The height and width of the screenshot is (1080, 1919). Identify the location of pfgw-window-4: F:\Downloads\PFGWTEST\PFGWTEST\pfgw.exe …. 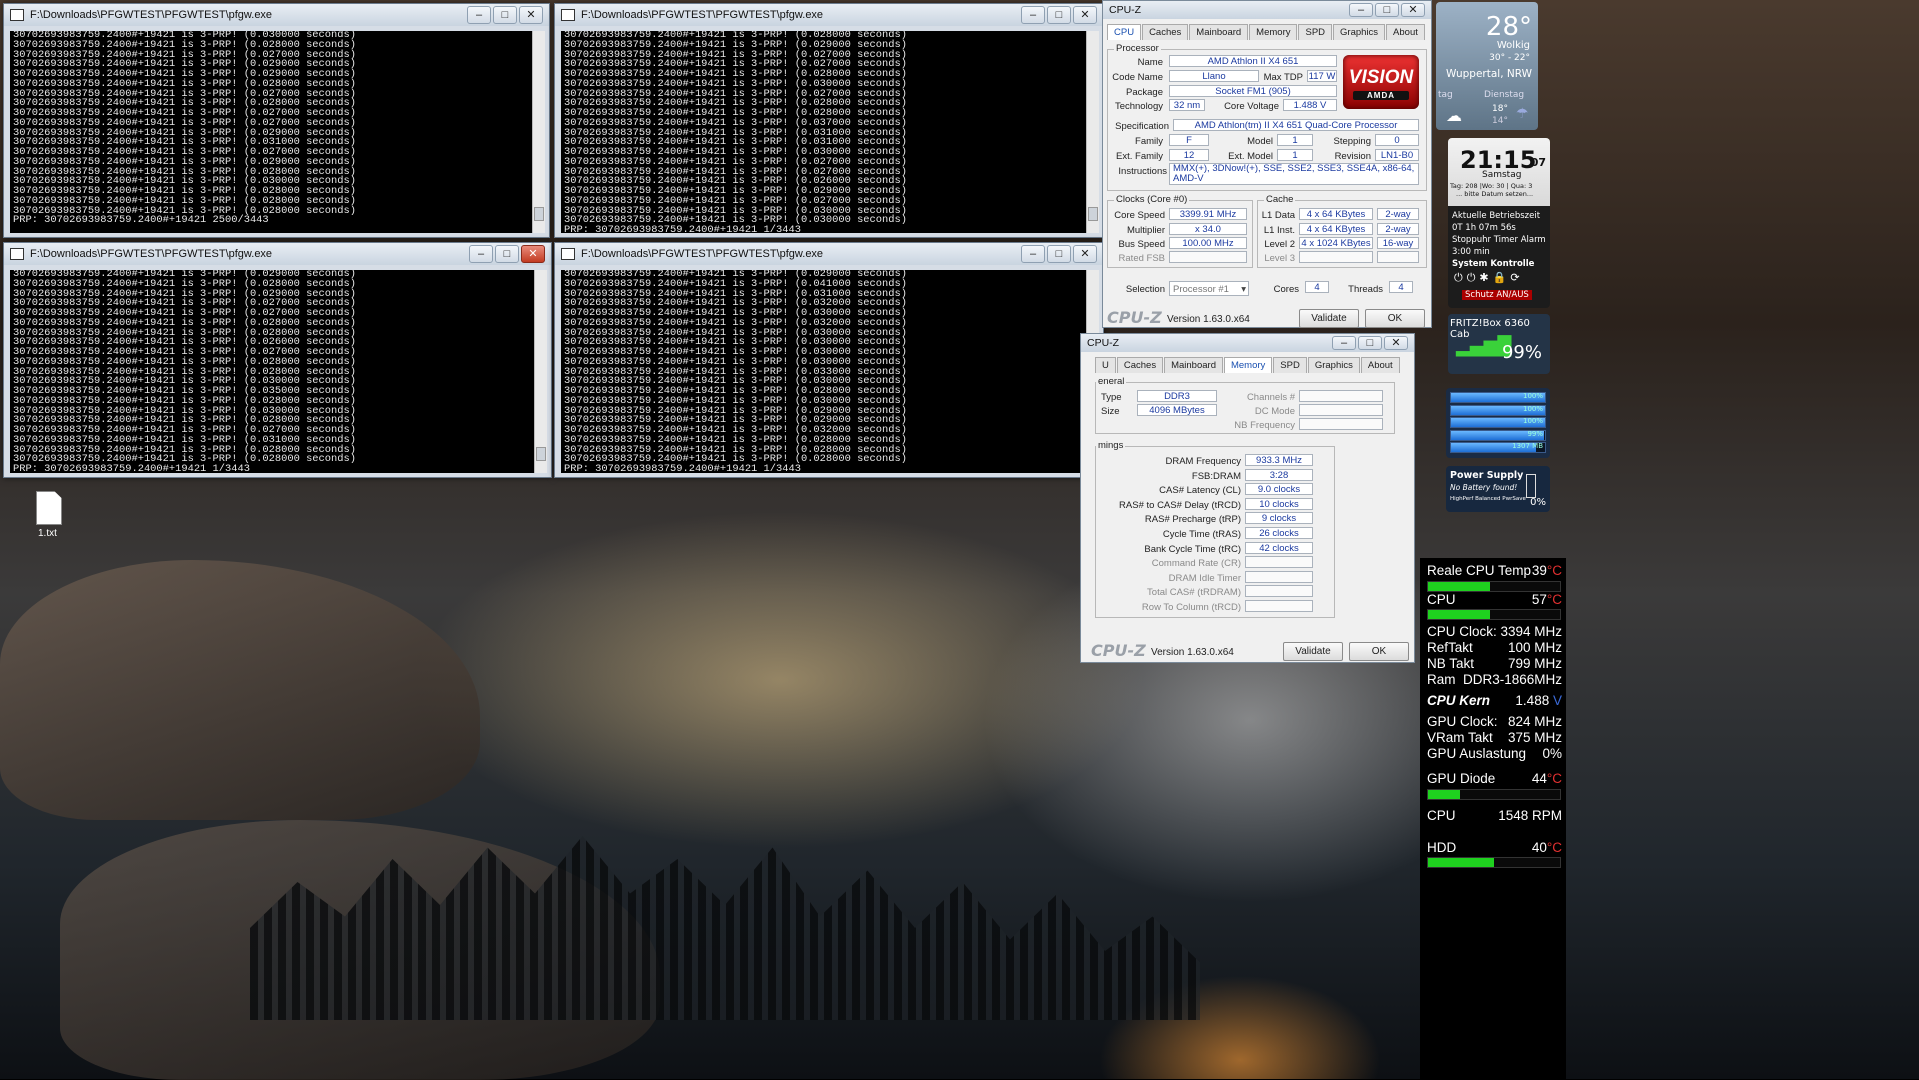
(829, 360).